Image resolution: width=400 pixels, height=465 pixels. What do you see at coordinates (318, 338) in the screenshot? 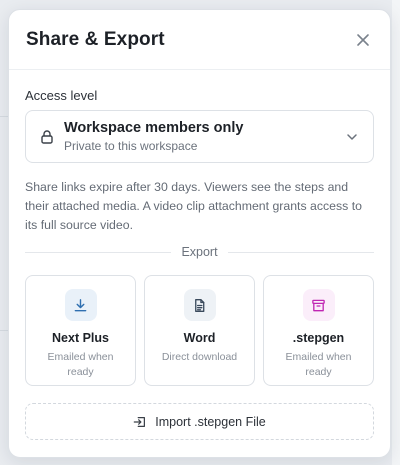
I see `export-option-title: .stepgen` at bounding box center [318, 338].